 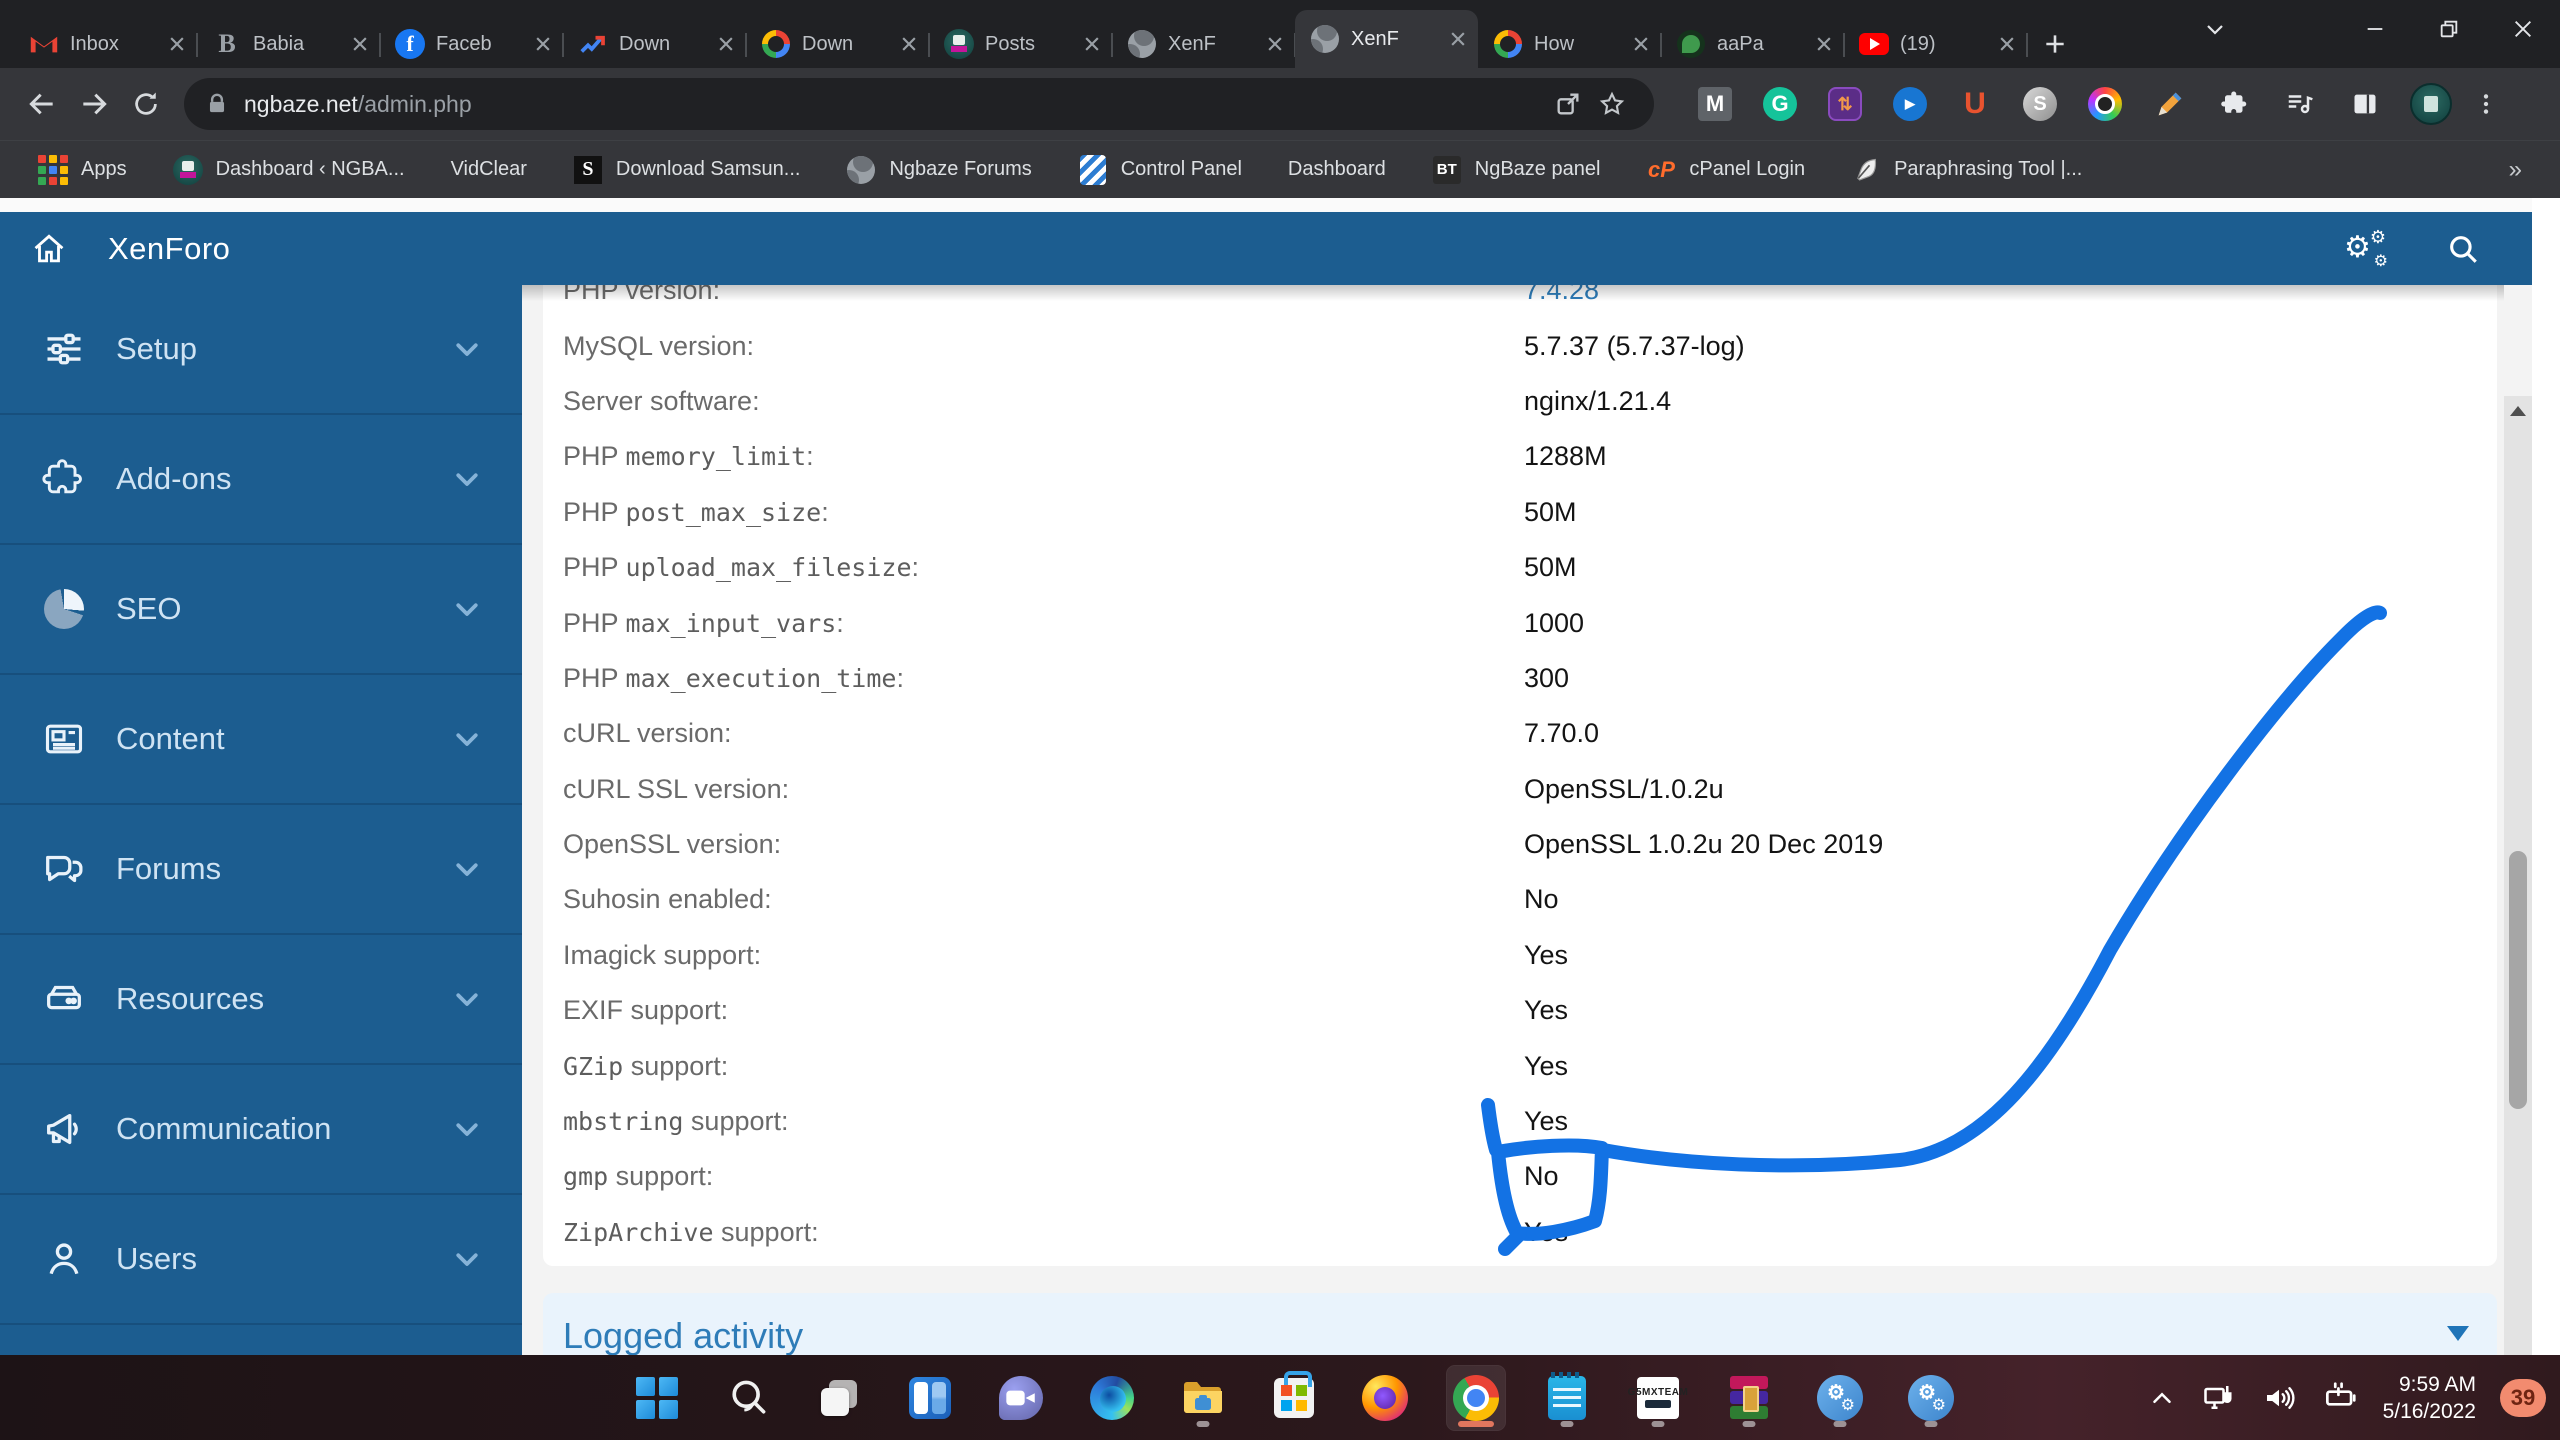 I want to click on bookmarks-overflow-chevron: », so click(x=2515, y=170).